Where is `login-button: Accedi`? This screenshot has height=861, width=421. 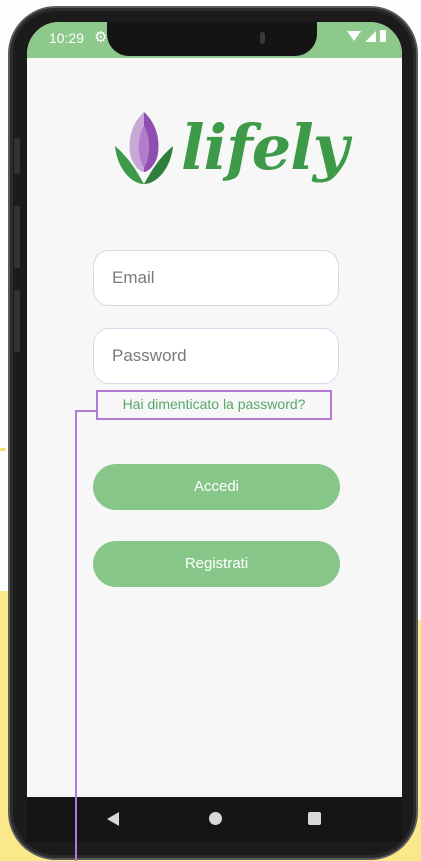
login-button: Accedi is located at coordinates (216, 487).